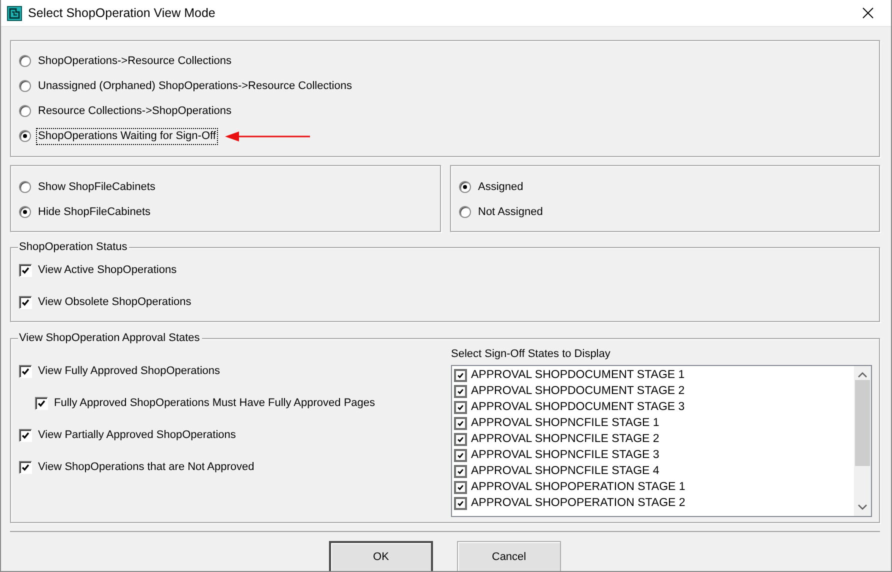  I want to click on option-label: Hide ShopFileCabinets, so click(94, 212).